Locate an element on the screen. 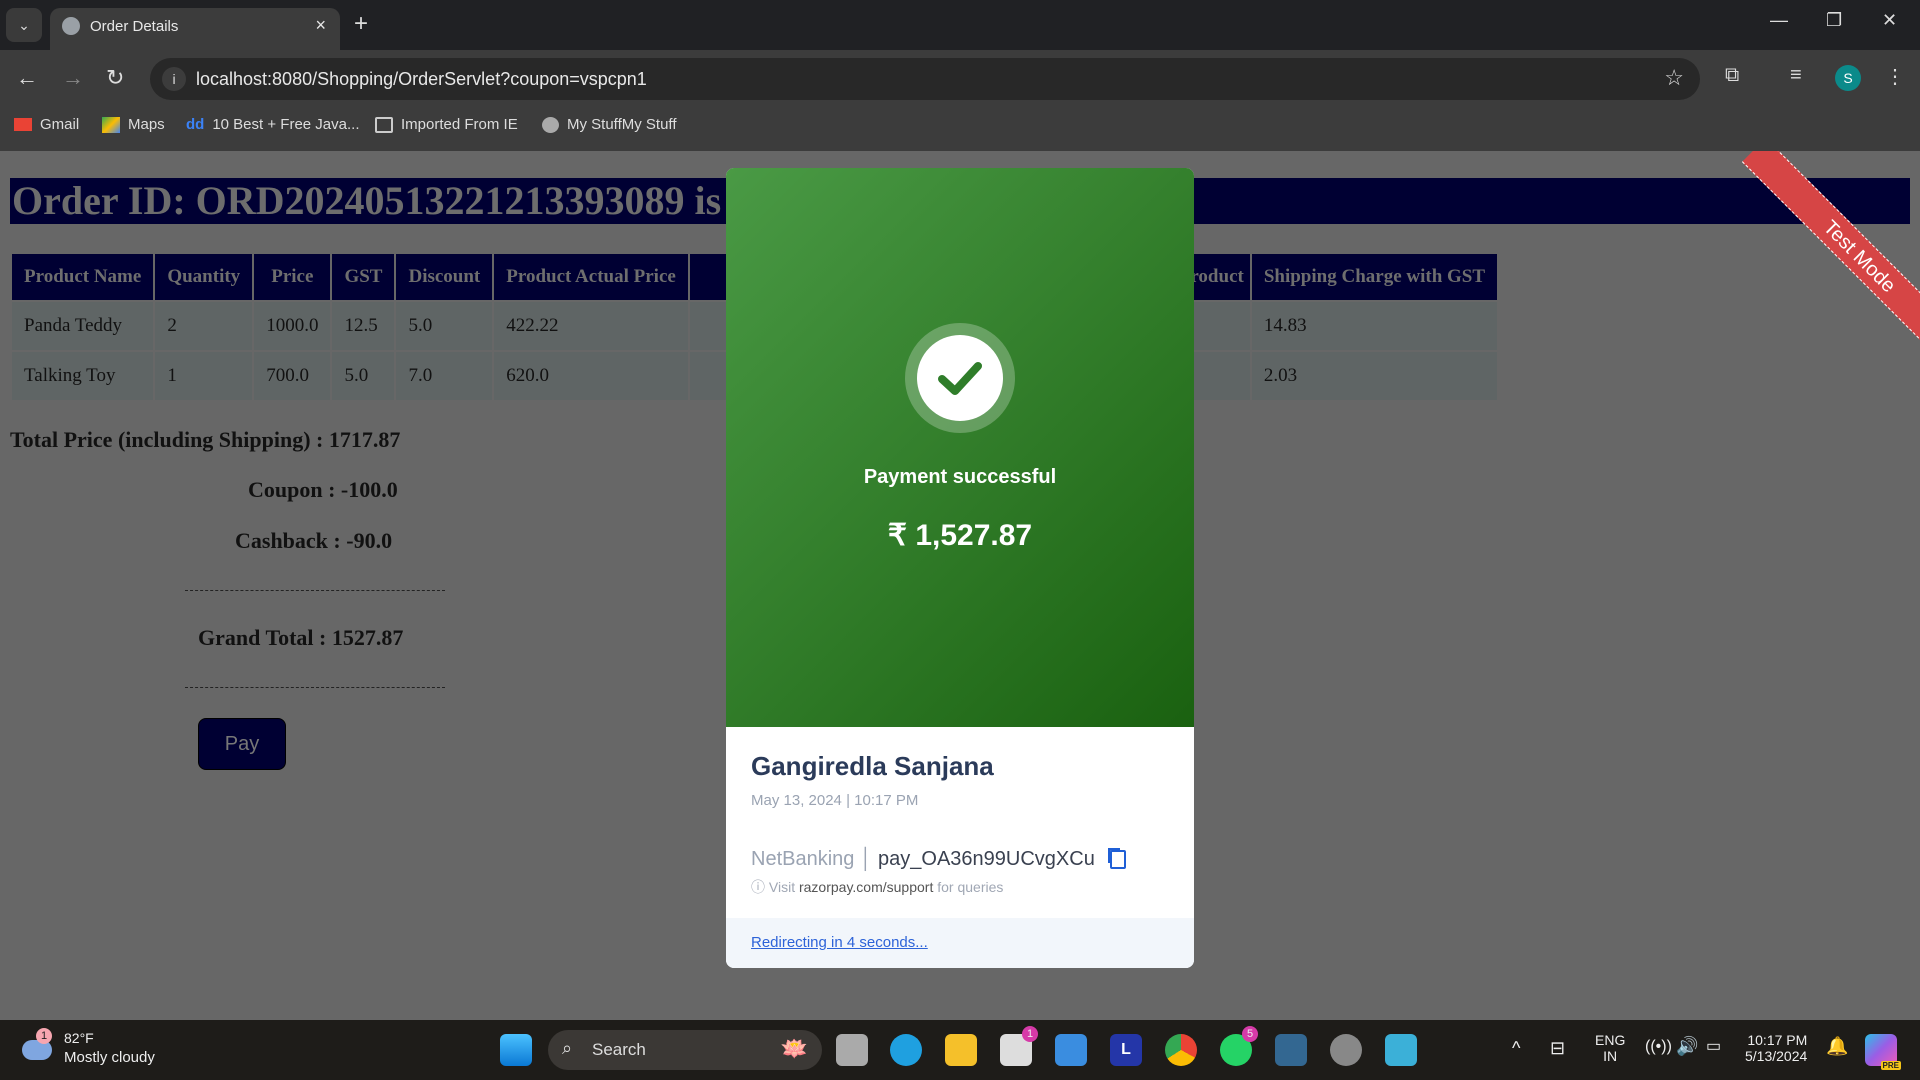  bookmark-maps: Maps is located at coordinates (133, 124).